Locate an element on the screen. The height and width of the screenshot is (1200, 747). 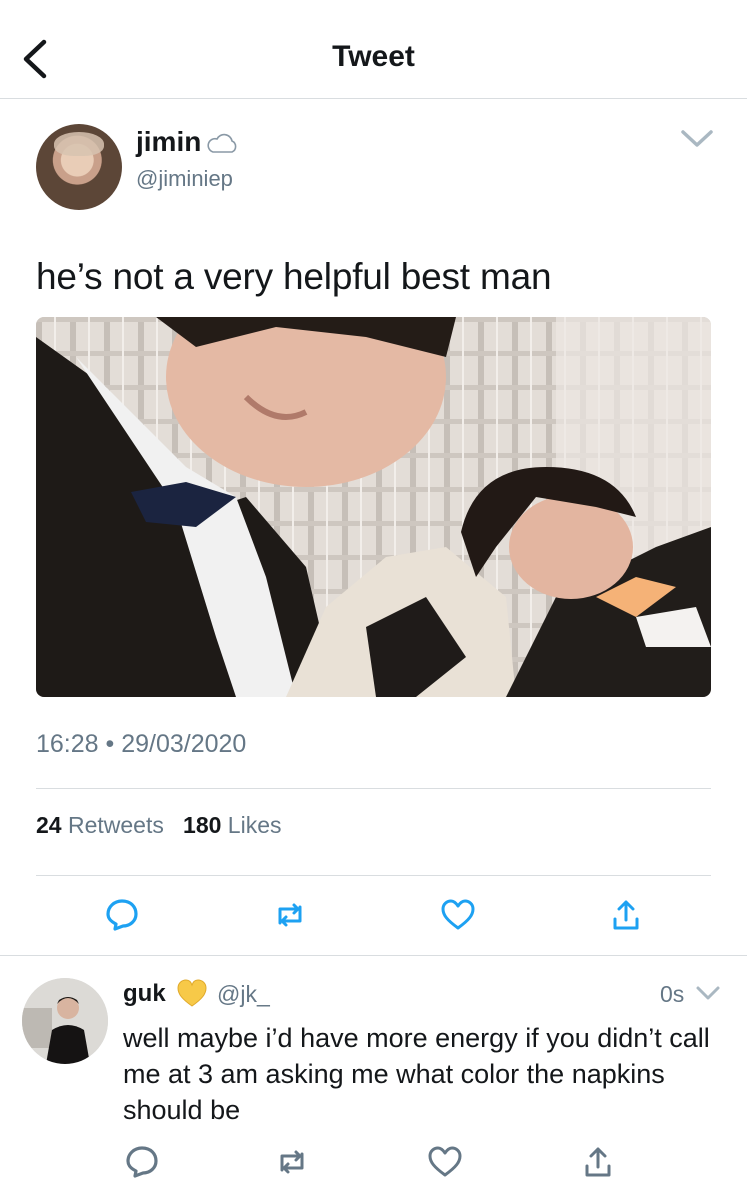
retweets-label: Retweets is located at coordinates (115, 825).